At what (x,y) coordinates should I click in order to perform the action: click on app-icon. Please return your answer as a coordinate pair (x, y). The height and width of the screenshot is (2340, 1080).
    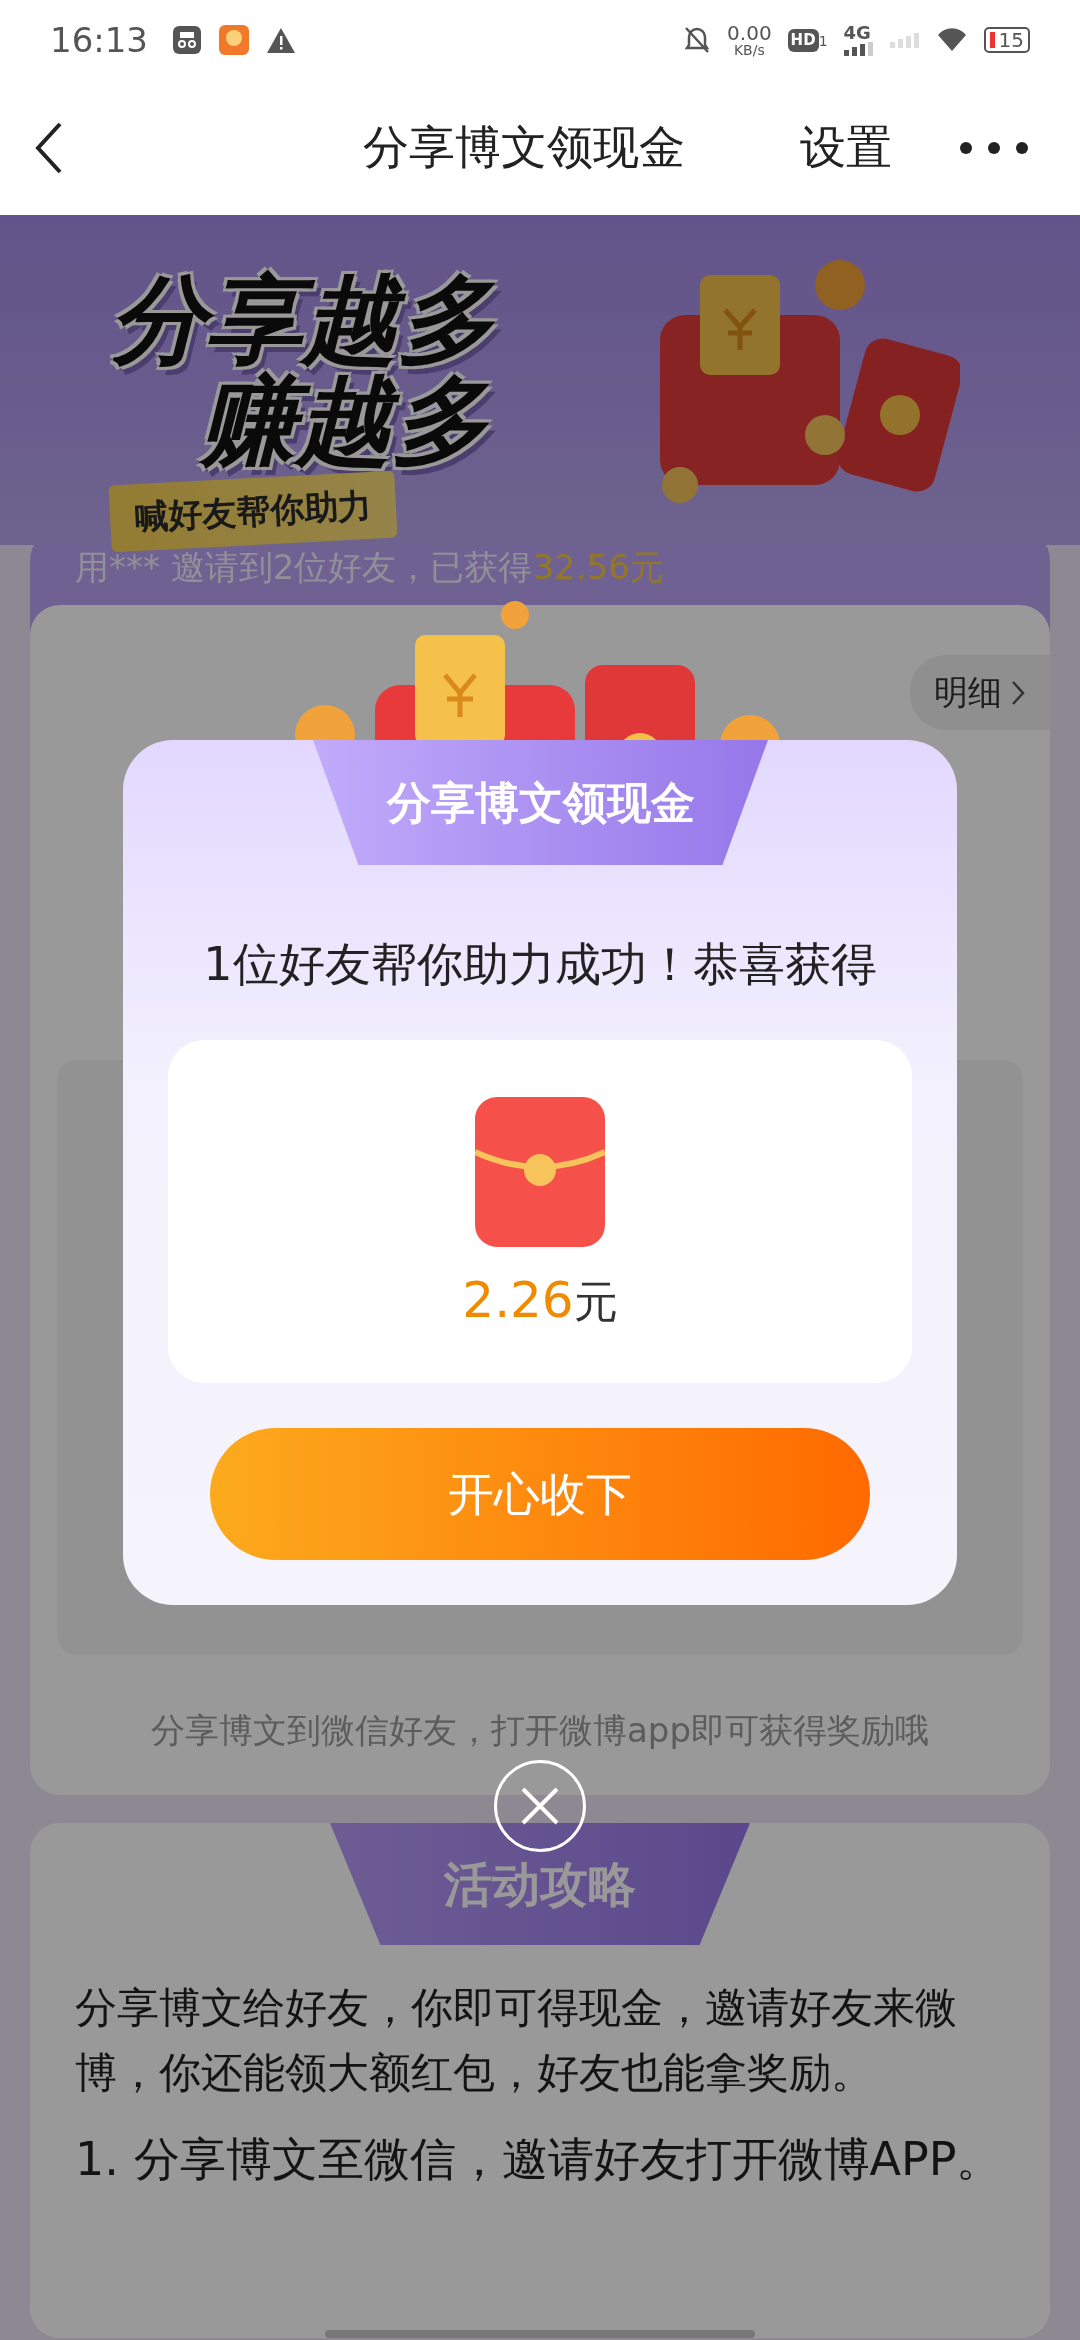
    Looking at the image, I should click on (234, 40).